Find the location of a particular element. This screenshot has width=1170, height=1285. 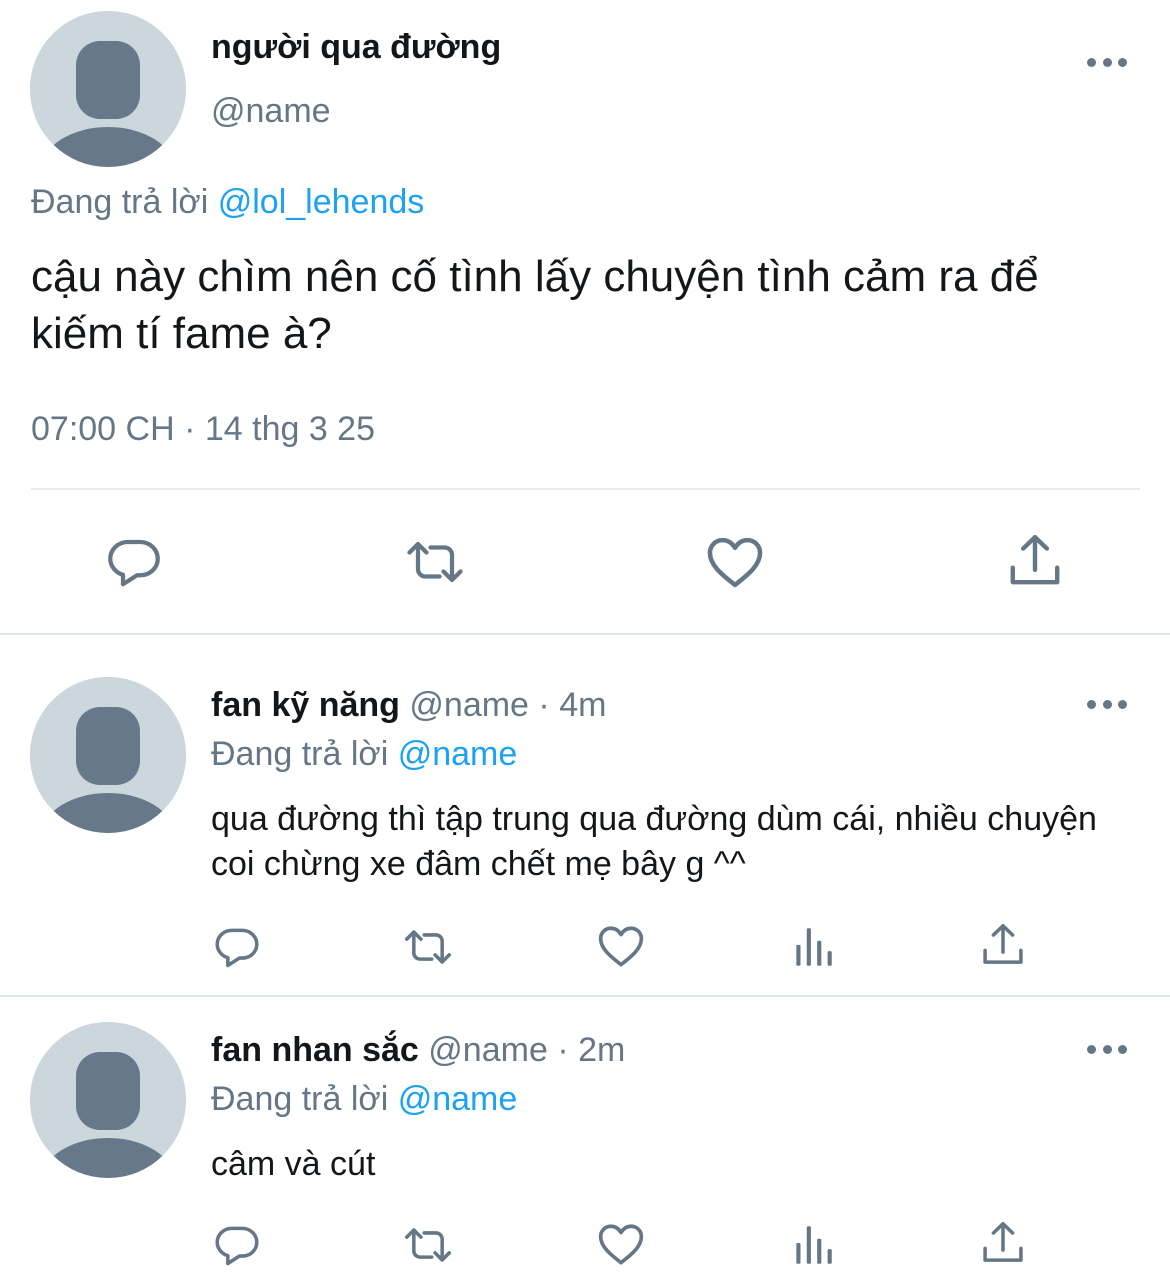

reply-header: fan kỹ năng @name · 4m is located at coordinates (408, 705).